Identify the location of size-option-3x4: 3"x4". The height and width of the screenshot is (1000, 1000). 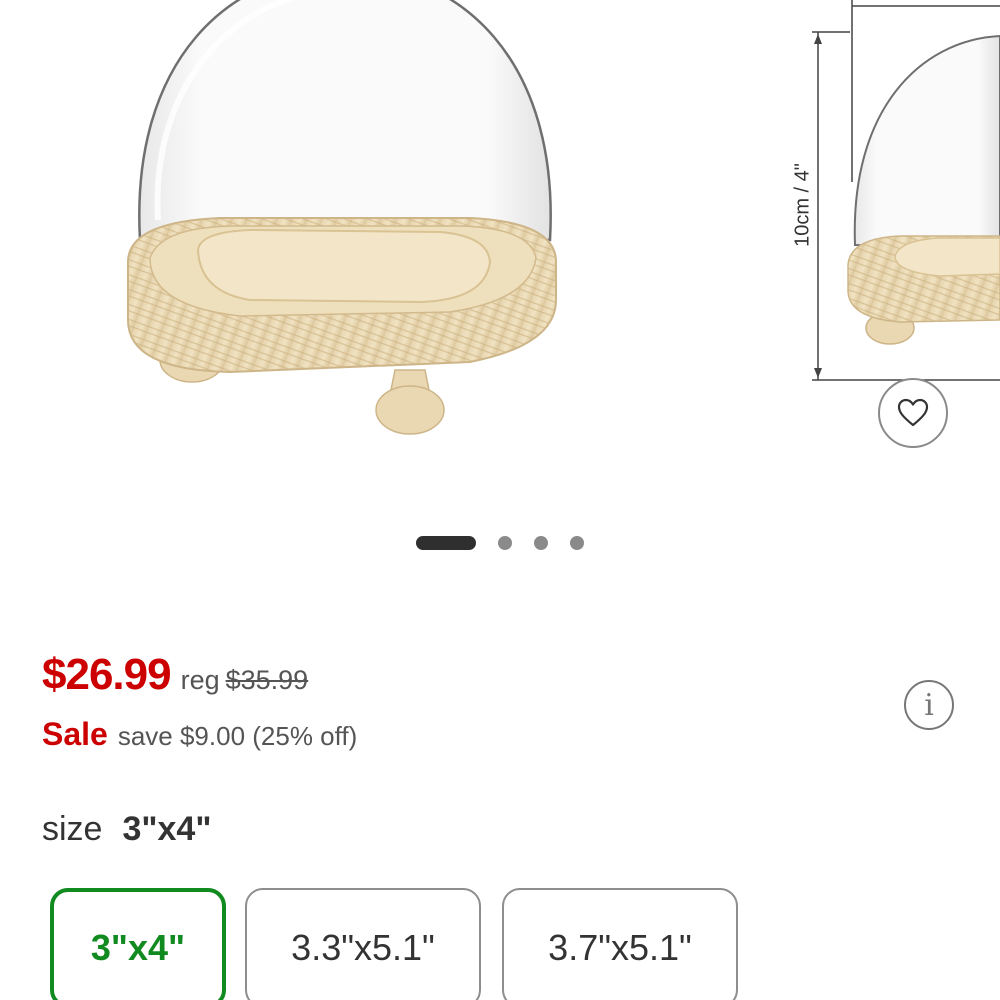
(138, 944).